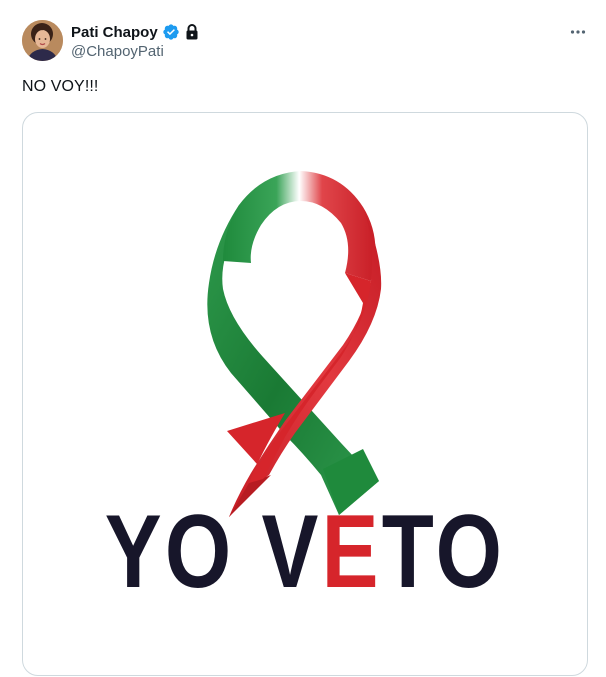 The width and height of the screenshot is (606, 677). Describe the element at coordinates (135, 51) in the screenshot. I see `author-handle: @ChapoyPati` at that location.